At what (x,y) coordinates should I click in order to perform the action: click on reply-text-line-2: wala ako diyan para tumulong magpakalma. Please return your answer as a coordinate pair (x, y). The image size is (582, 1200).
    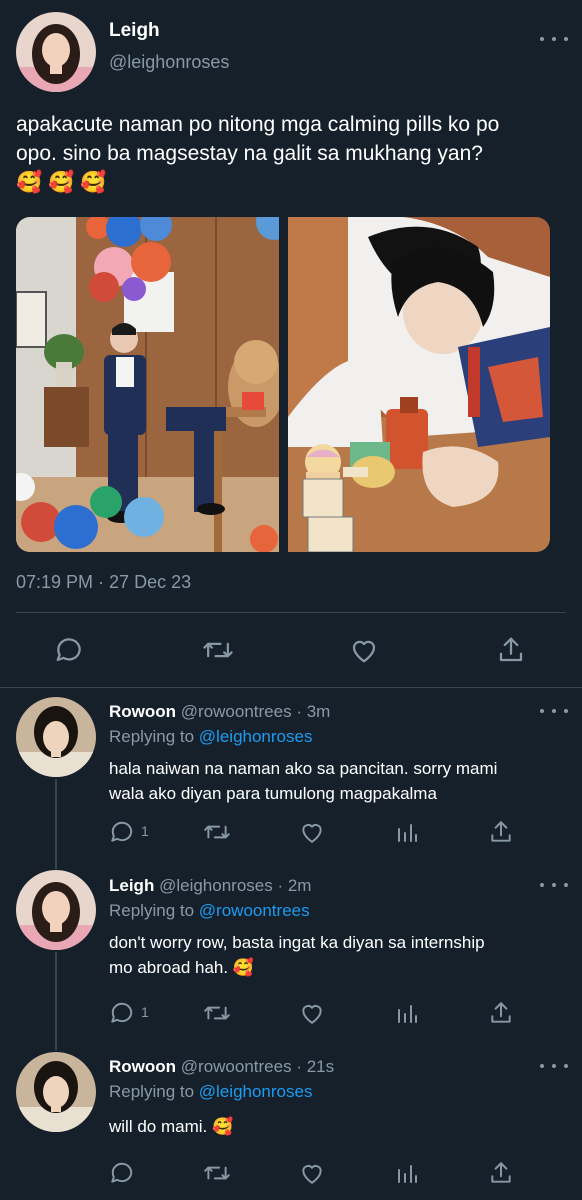
    Looking at the image, I should click on (273, 793).